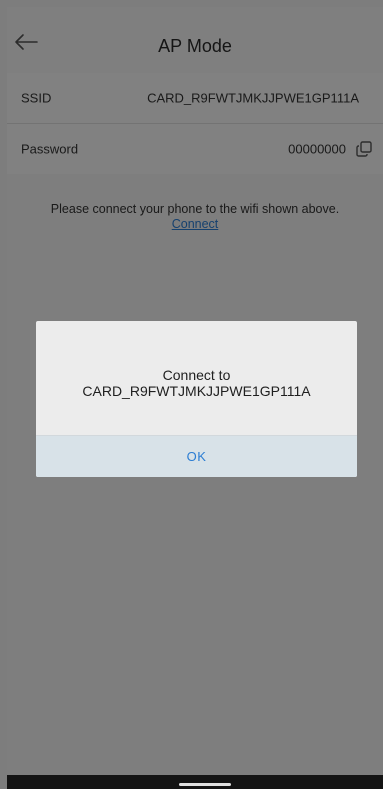 This screenshot has height=789, width=383. I want to click on dialog-message-line1: Connect to, so click(196, 375).